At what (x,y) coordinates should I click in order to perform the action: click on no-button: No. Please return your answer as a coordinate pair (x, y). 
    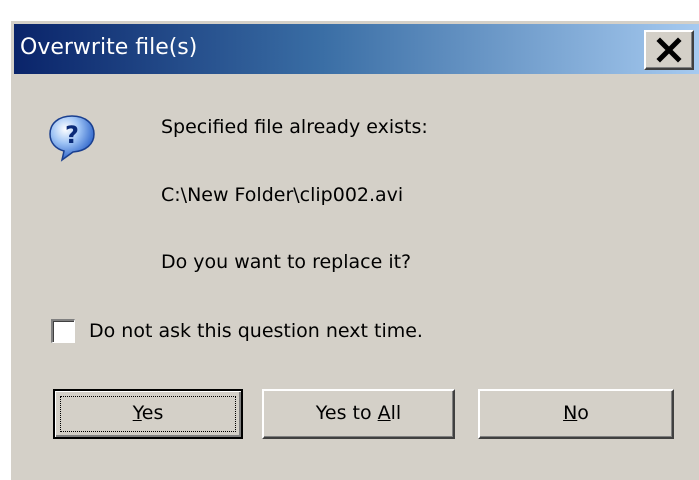
    Looking at the image, I should click on (576, 414).